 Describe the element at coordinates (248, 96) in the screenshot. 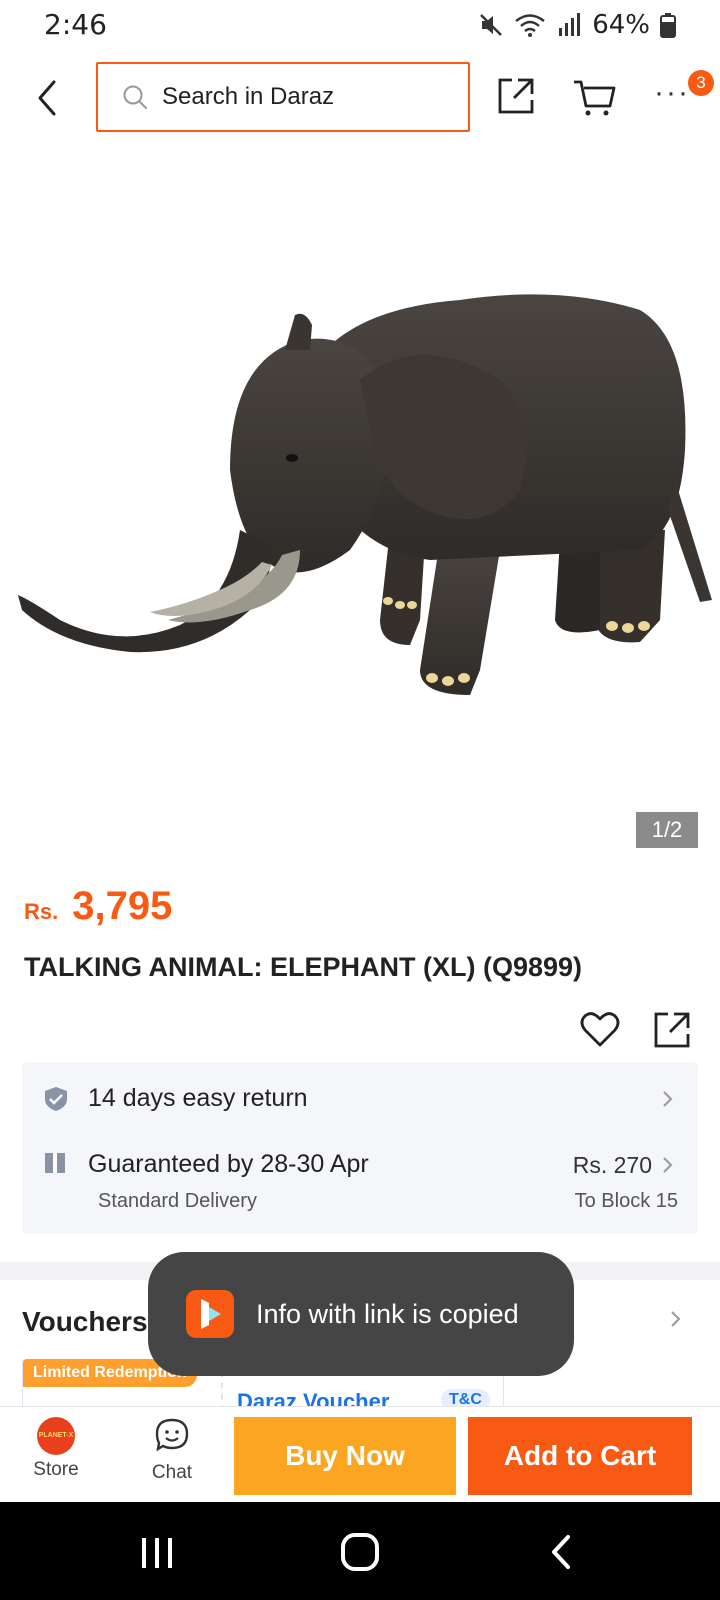

I see `search-placeholder: Search in Daraz` at that location.